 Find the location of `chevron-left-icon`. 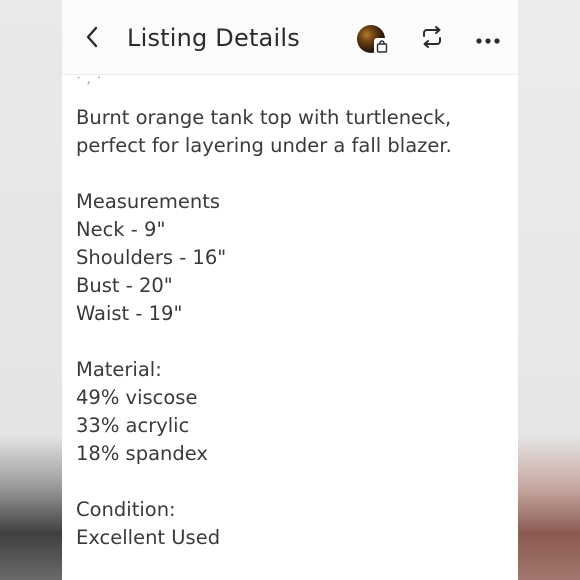

chevron-left-icon is located at coordinates (92, 39).